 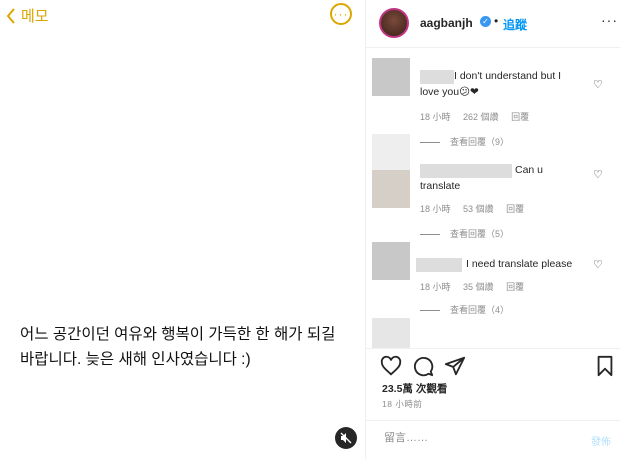 I want to click on like-button, so click(x=391, y=366).